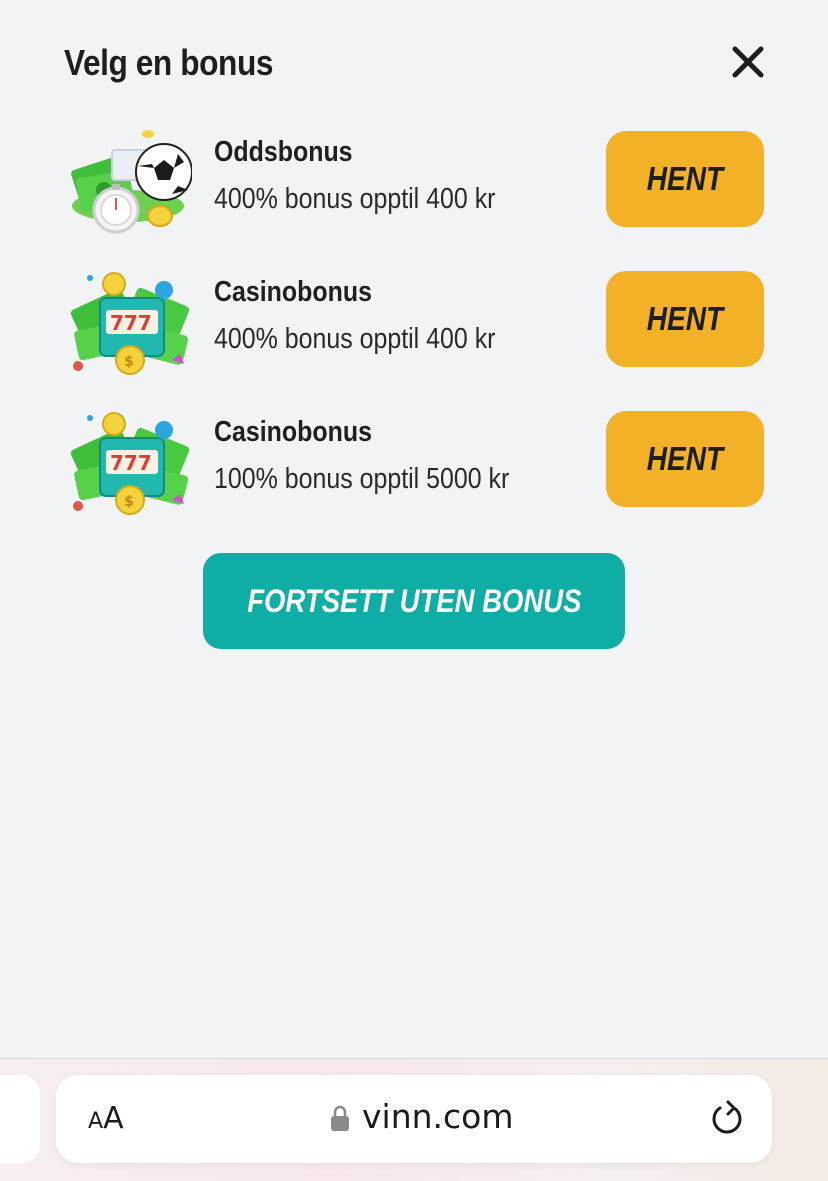  Describe the element at coordinates (748, 62) in the screenshot. I see `close-icon` at that location.